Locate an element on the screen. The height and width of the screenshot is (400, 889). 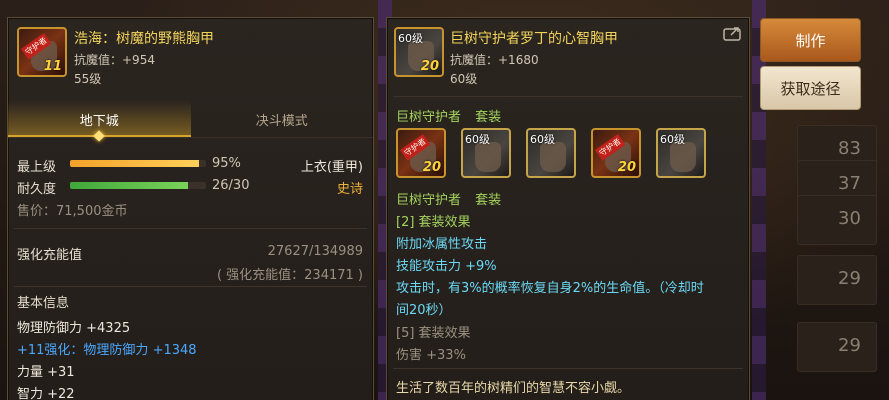
enhance-value: 27627/134989 is located at coordinates (315, 251).